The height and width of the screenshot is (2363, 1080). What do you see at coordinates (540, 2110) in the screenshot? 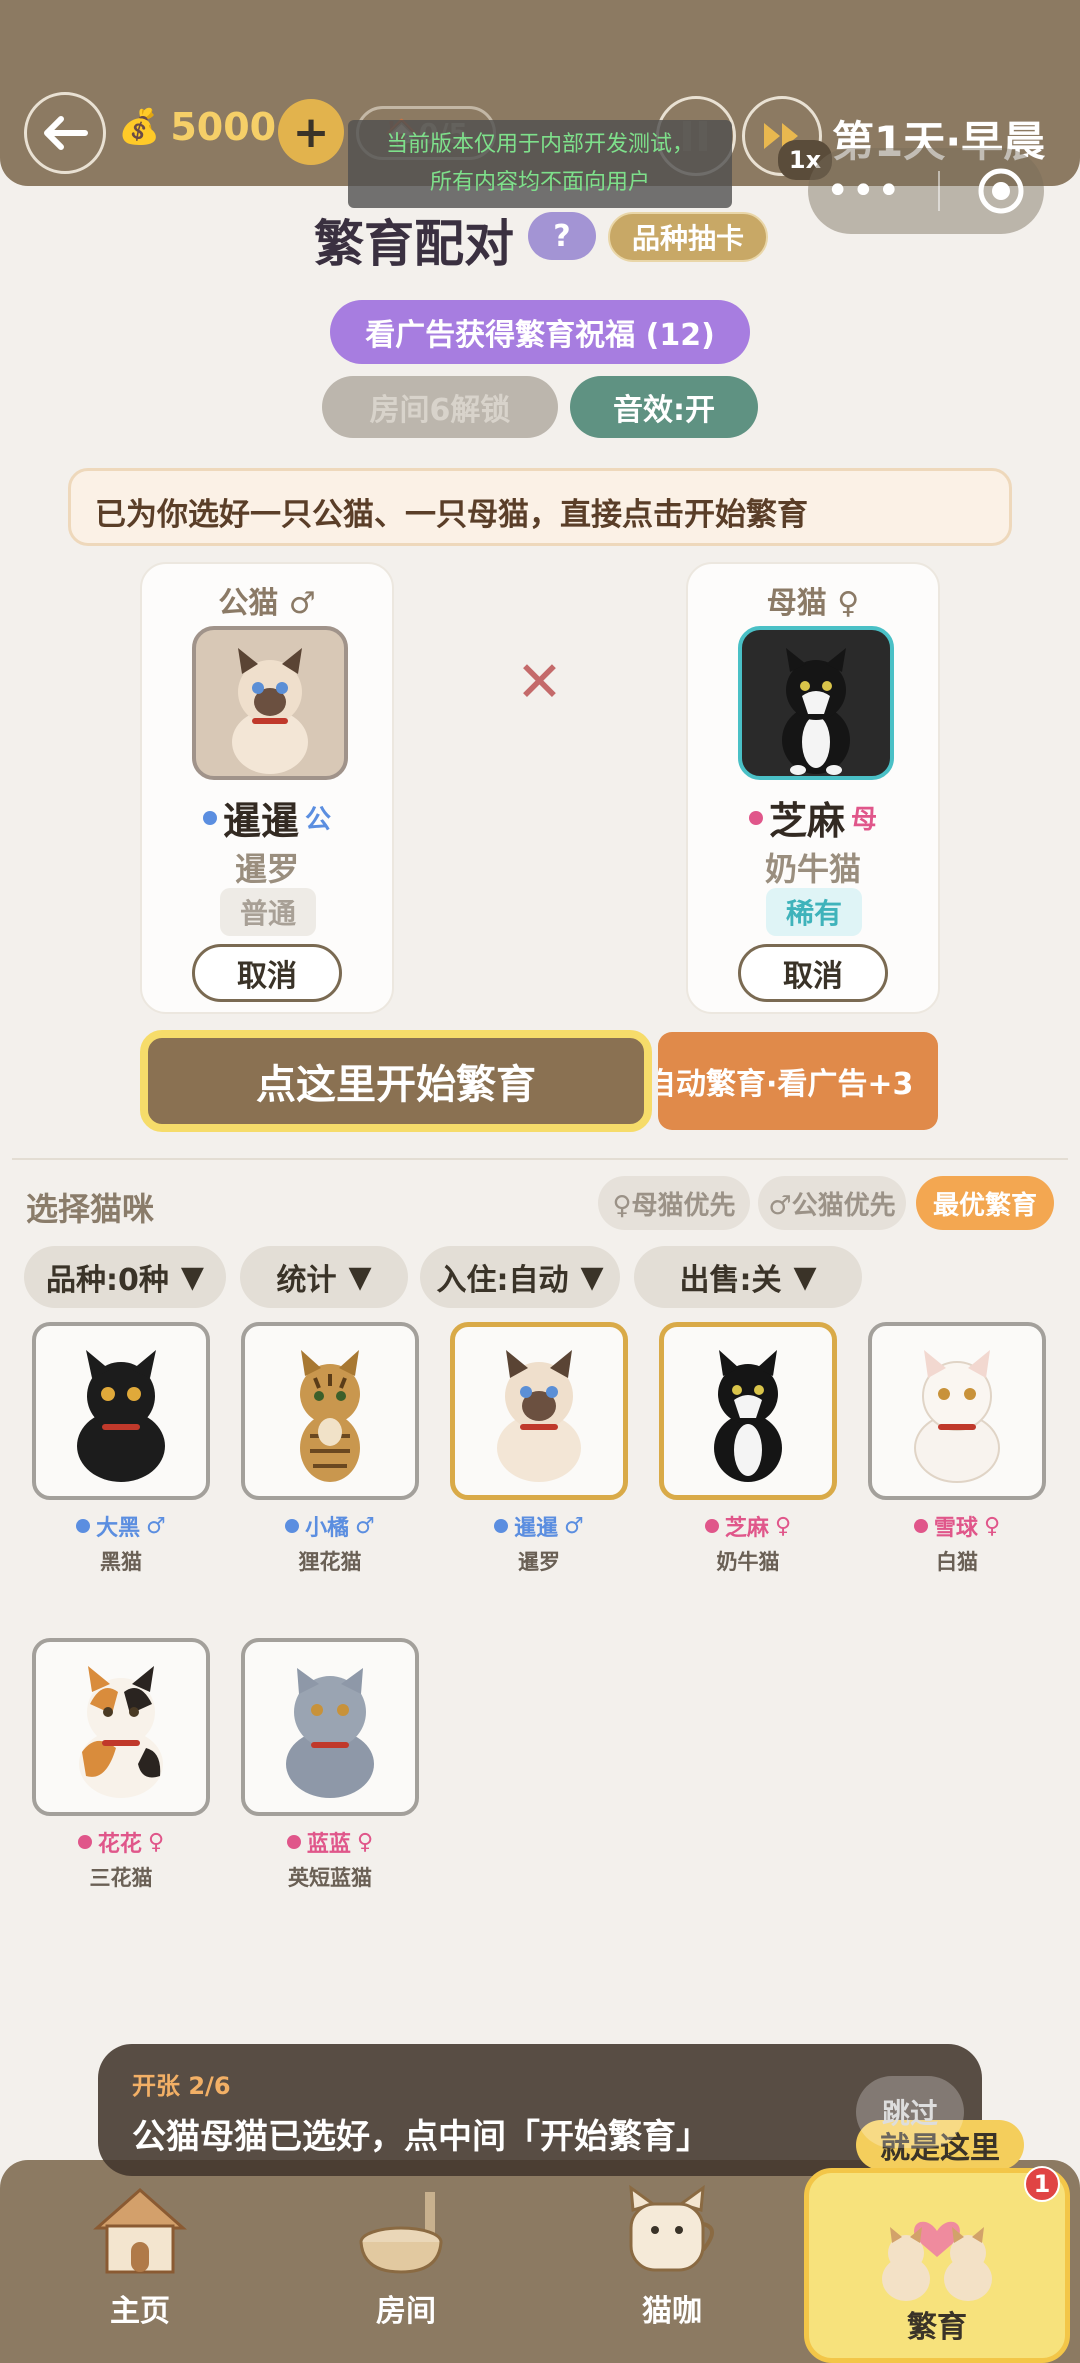
I see `tutorial-toast: 开张 2/6 公猫母猫已选好，点中间「开始繁育」` at bounding box center [540, 2110].